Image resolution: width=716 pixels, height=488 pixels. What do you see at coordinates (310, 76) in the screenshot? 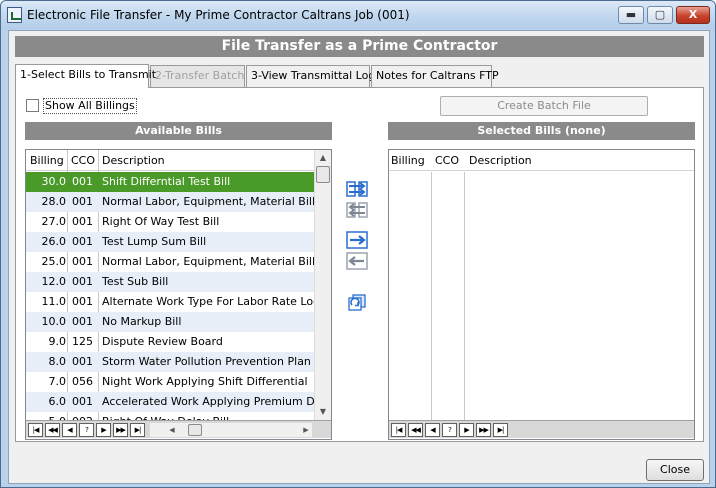
I see `tab-view-transmittal-log: 3-View Transmittal Log` at bounding box center [310, 76].